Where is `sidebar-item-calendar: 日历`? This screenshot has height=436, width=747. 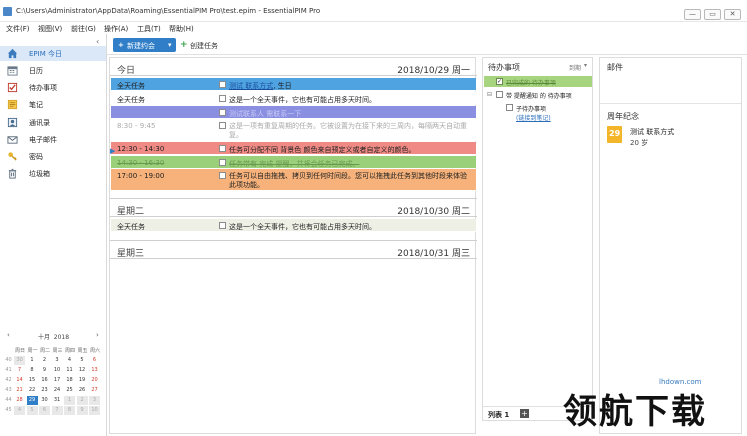 sidebar-item-calendar: 日历 is located at coordinates (53, 70).